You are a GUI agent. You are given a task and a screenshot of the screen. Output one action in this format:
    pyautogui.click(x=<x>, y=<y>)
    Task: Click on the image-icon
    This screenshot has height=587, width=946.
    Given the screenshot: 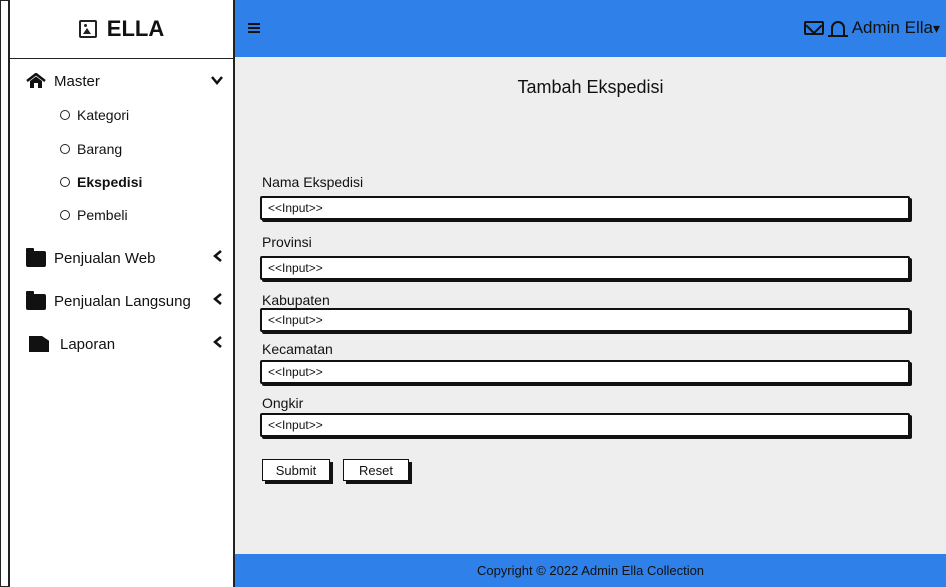 What is the action you would take?
    pyautogui.click(x=87, y=29)
    